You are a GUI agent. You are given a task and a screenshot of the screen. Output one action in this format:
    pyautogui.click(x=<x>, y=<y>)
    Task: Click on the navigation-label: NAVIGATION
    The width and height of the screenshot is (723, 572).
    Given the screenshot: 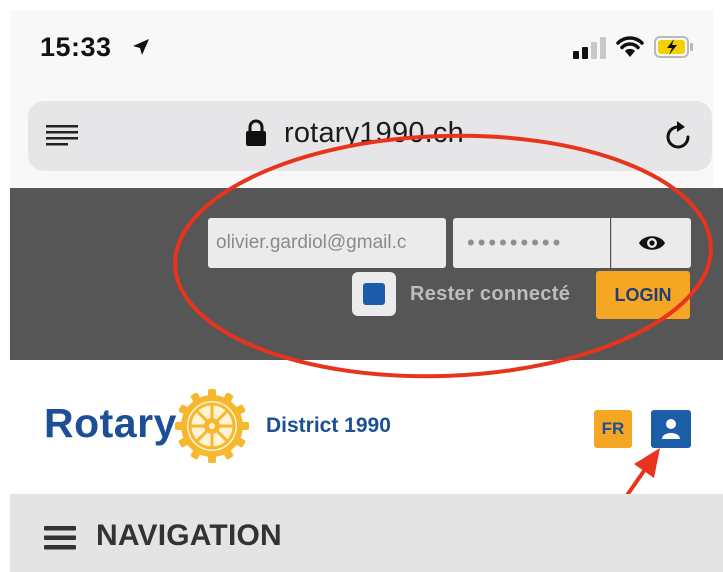 What is the action you would take?
    pyautogui.click(x=189, y=536)
    